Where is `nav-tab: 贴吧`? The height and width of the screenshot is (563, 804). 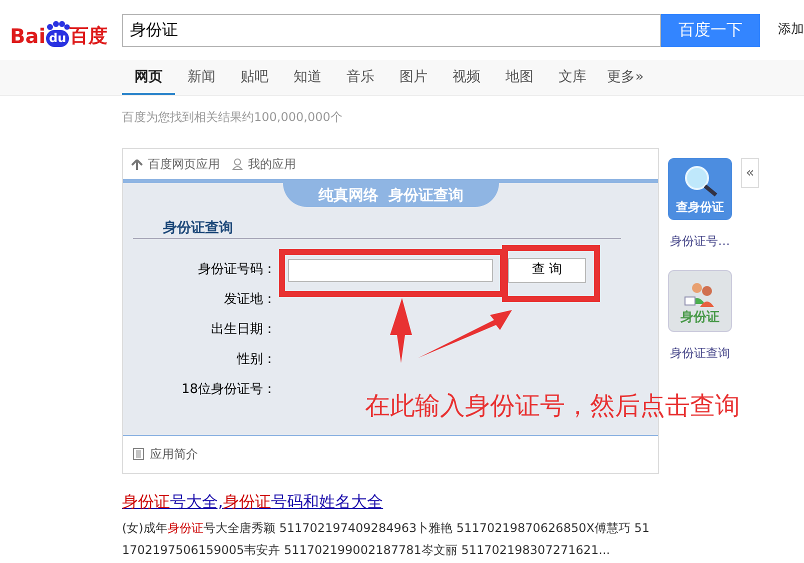
nav-tab: 贴吧 is located at coordinates (254, 77).